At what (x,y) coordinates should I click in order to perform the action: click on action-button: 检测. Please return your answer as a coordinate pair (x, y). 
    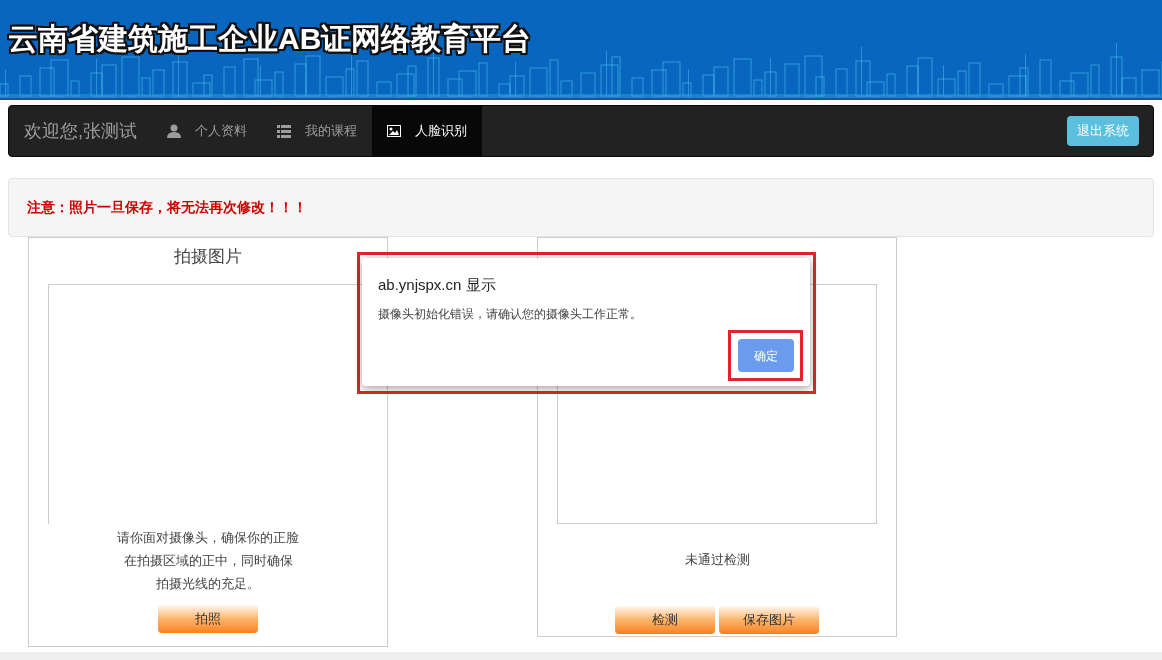
    Looking at the image, I should click on (665, 619).